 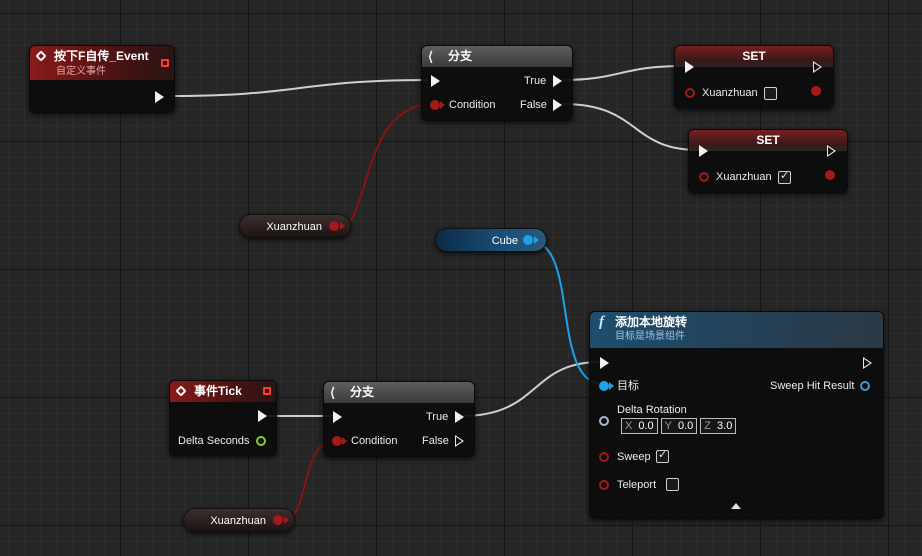 What do you see at coordinates (604, 457) in the screenshot?
I see `sweep-pin` at bounding box center [604, 457].